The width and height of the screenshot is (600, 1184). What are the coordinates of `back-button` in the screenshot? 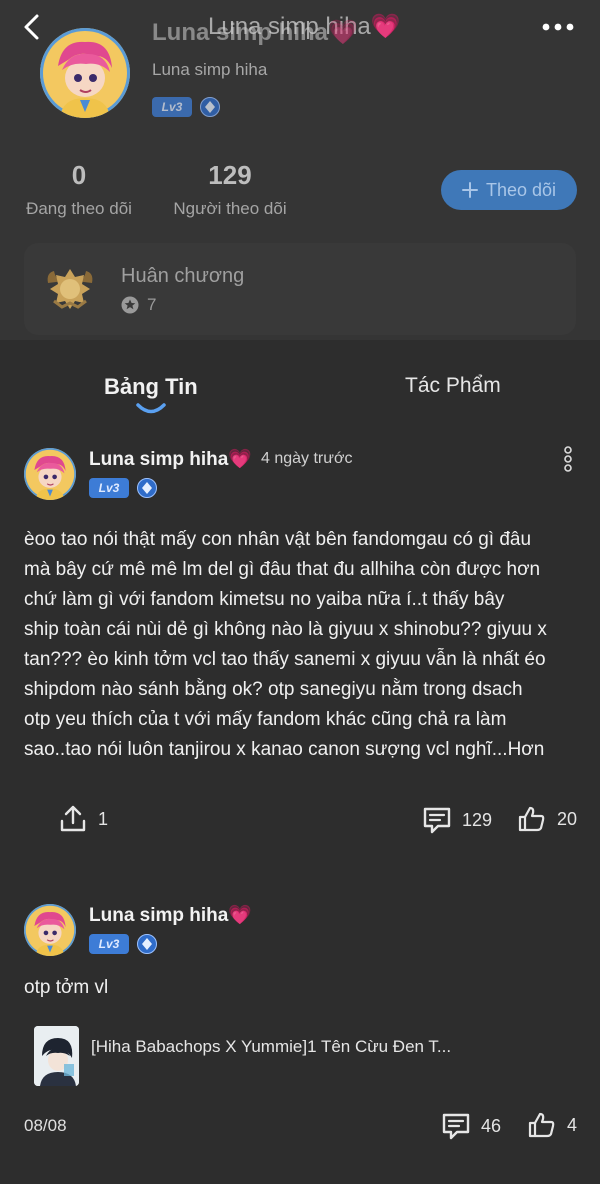 It's located at (33, 27).